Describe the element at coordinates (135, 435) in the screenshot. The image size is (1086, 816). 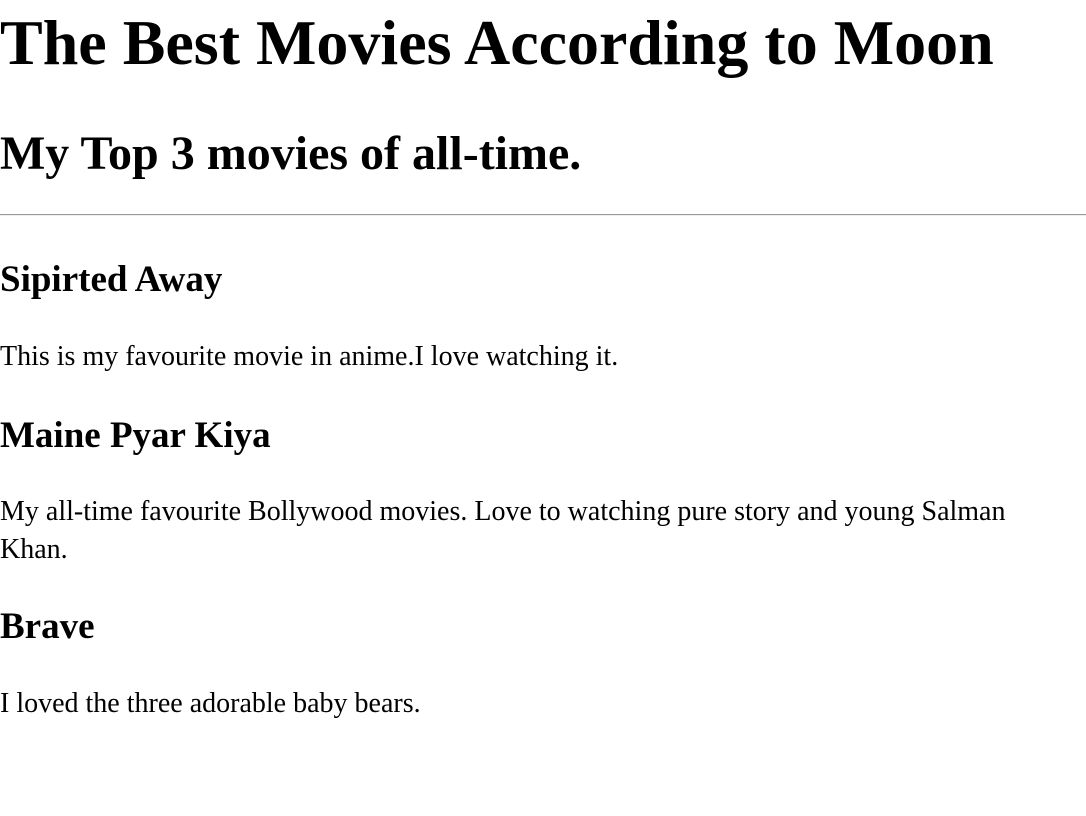
I see `movie-title: Maine Pyar Kiya` at that location.